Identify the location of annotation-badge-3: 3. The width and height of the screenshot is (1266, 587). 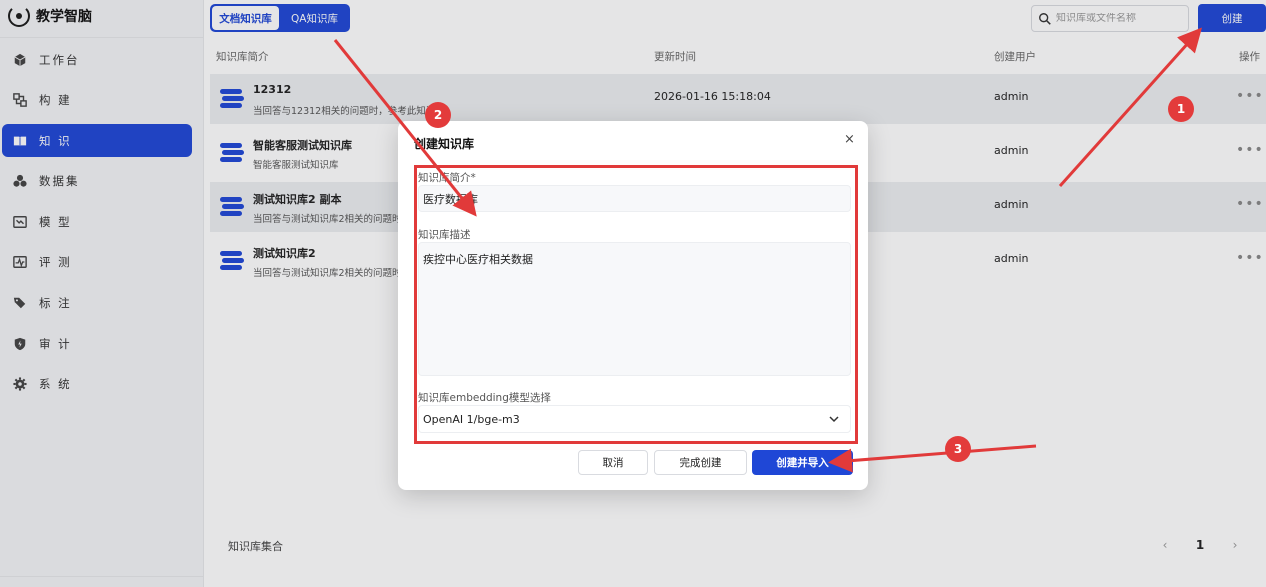
(958, 449).